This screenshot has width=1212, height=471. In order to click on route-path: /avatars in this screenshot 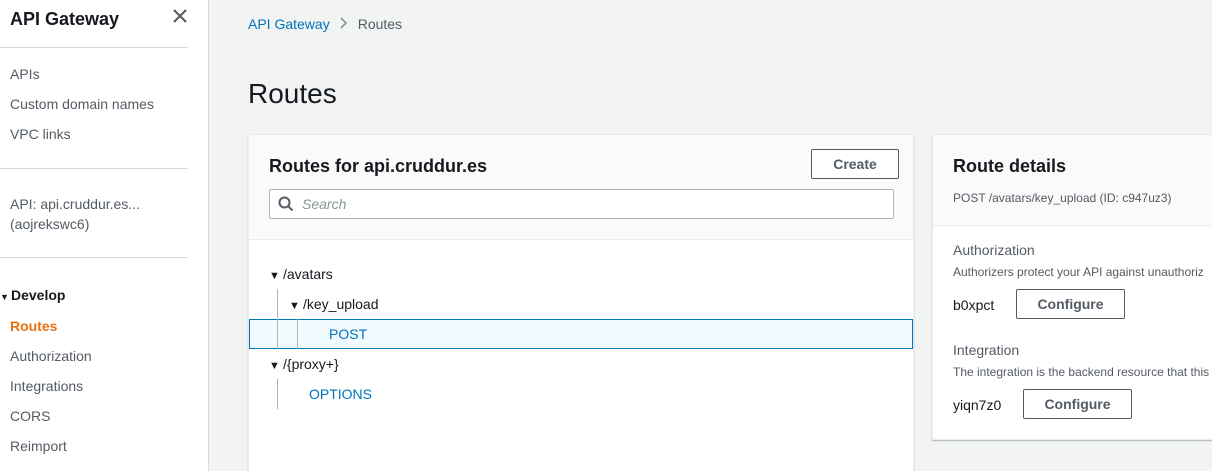, I will do `click(308, 274)`.